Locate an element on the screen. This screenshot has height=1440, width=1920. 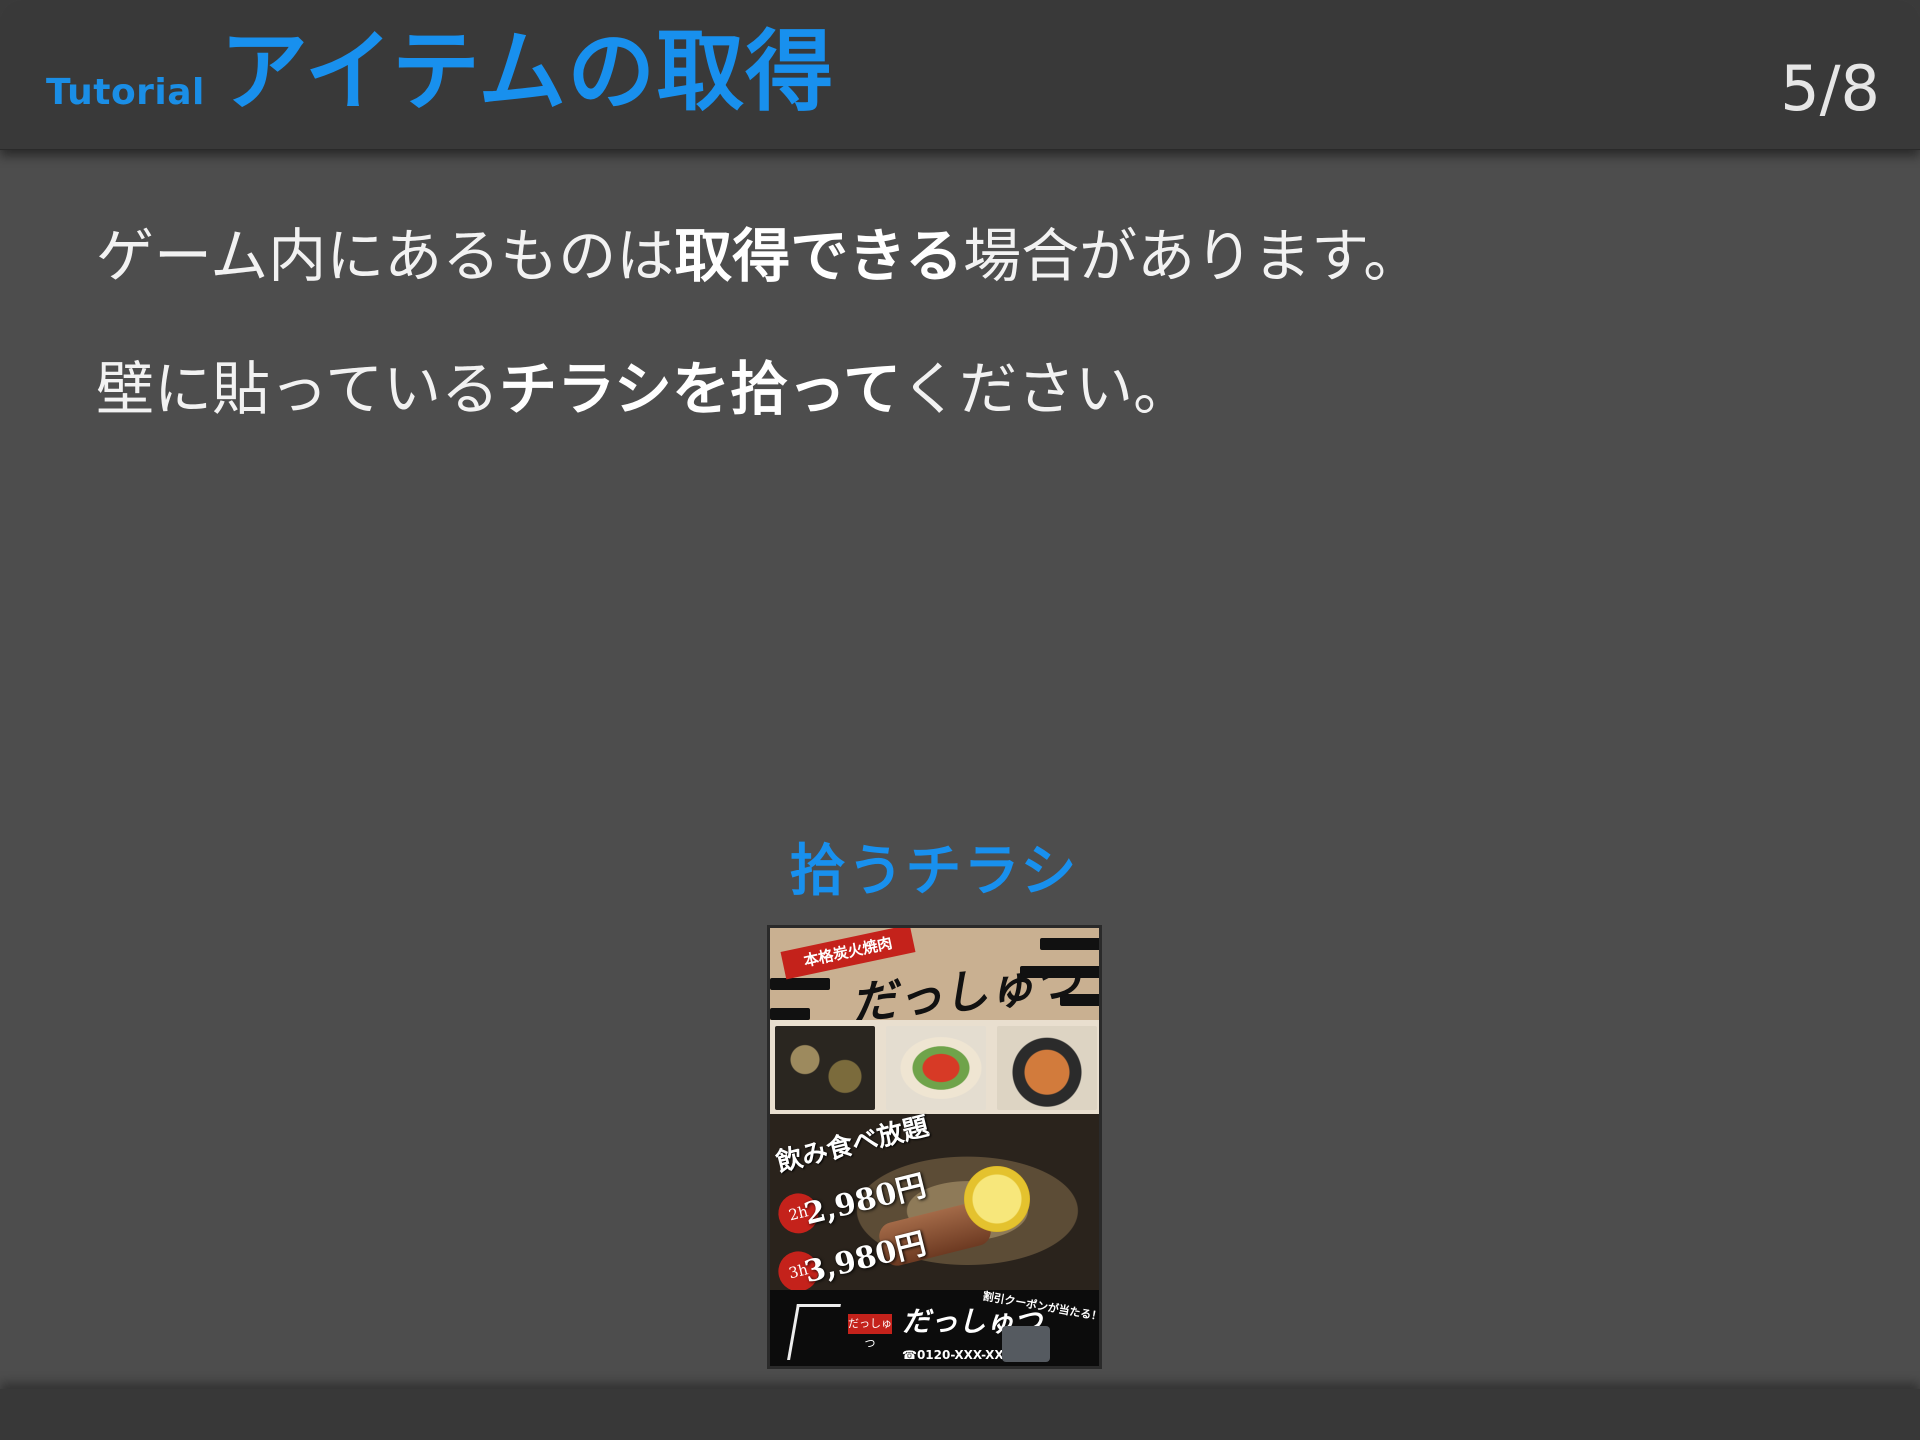
flyer-header: 本格炭火焼肉 だっしゅつ is located at coordinates (934, 979).